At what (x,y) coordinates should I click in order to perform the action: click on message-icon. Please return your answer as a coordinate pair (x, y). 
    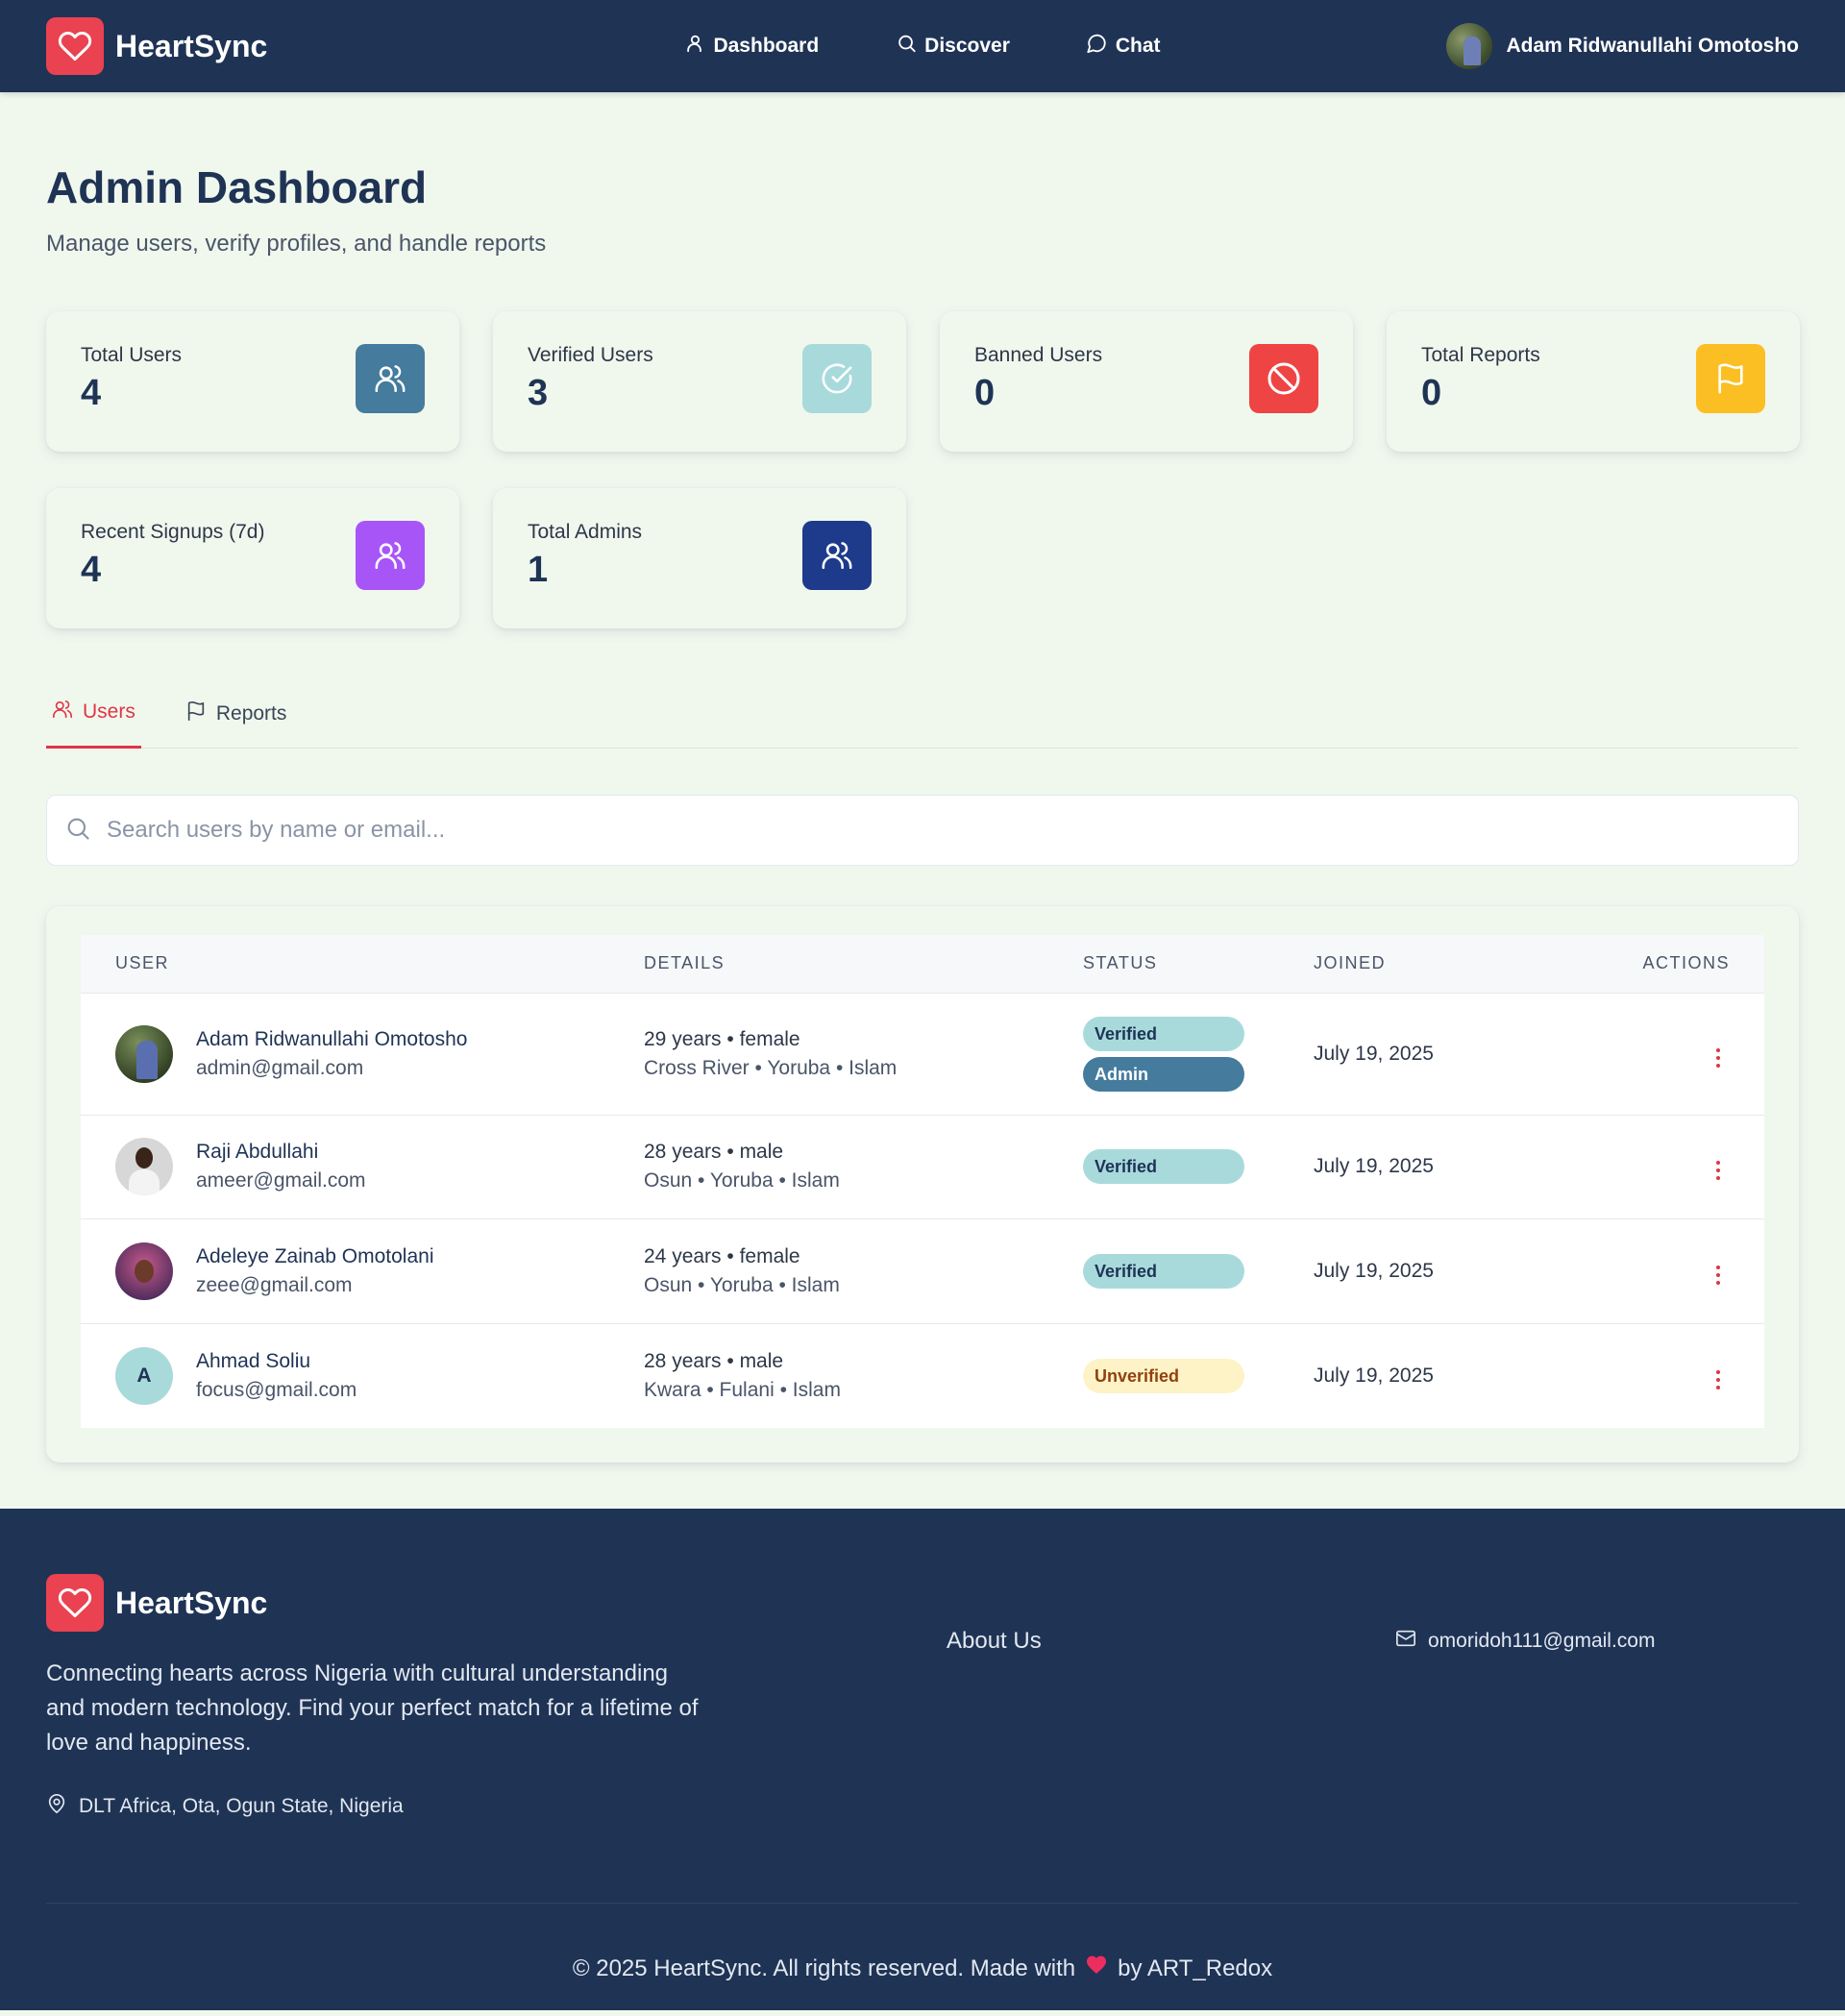
    Looking at the image, I should click on (1098, 46).